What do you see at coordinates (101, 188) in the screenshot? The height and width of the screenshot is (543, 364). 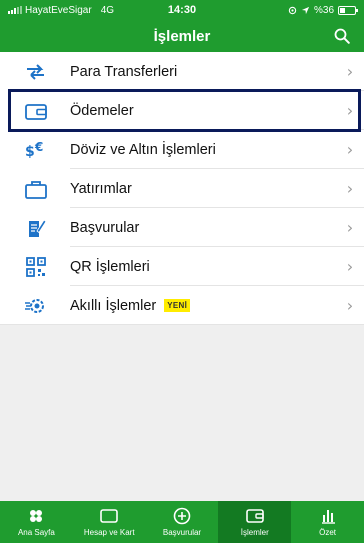 I see `menu-item-label: Yatırımlar` at bounding box center [101, 188].